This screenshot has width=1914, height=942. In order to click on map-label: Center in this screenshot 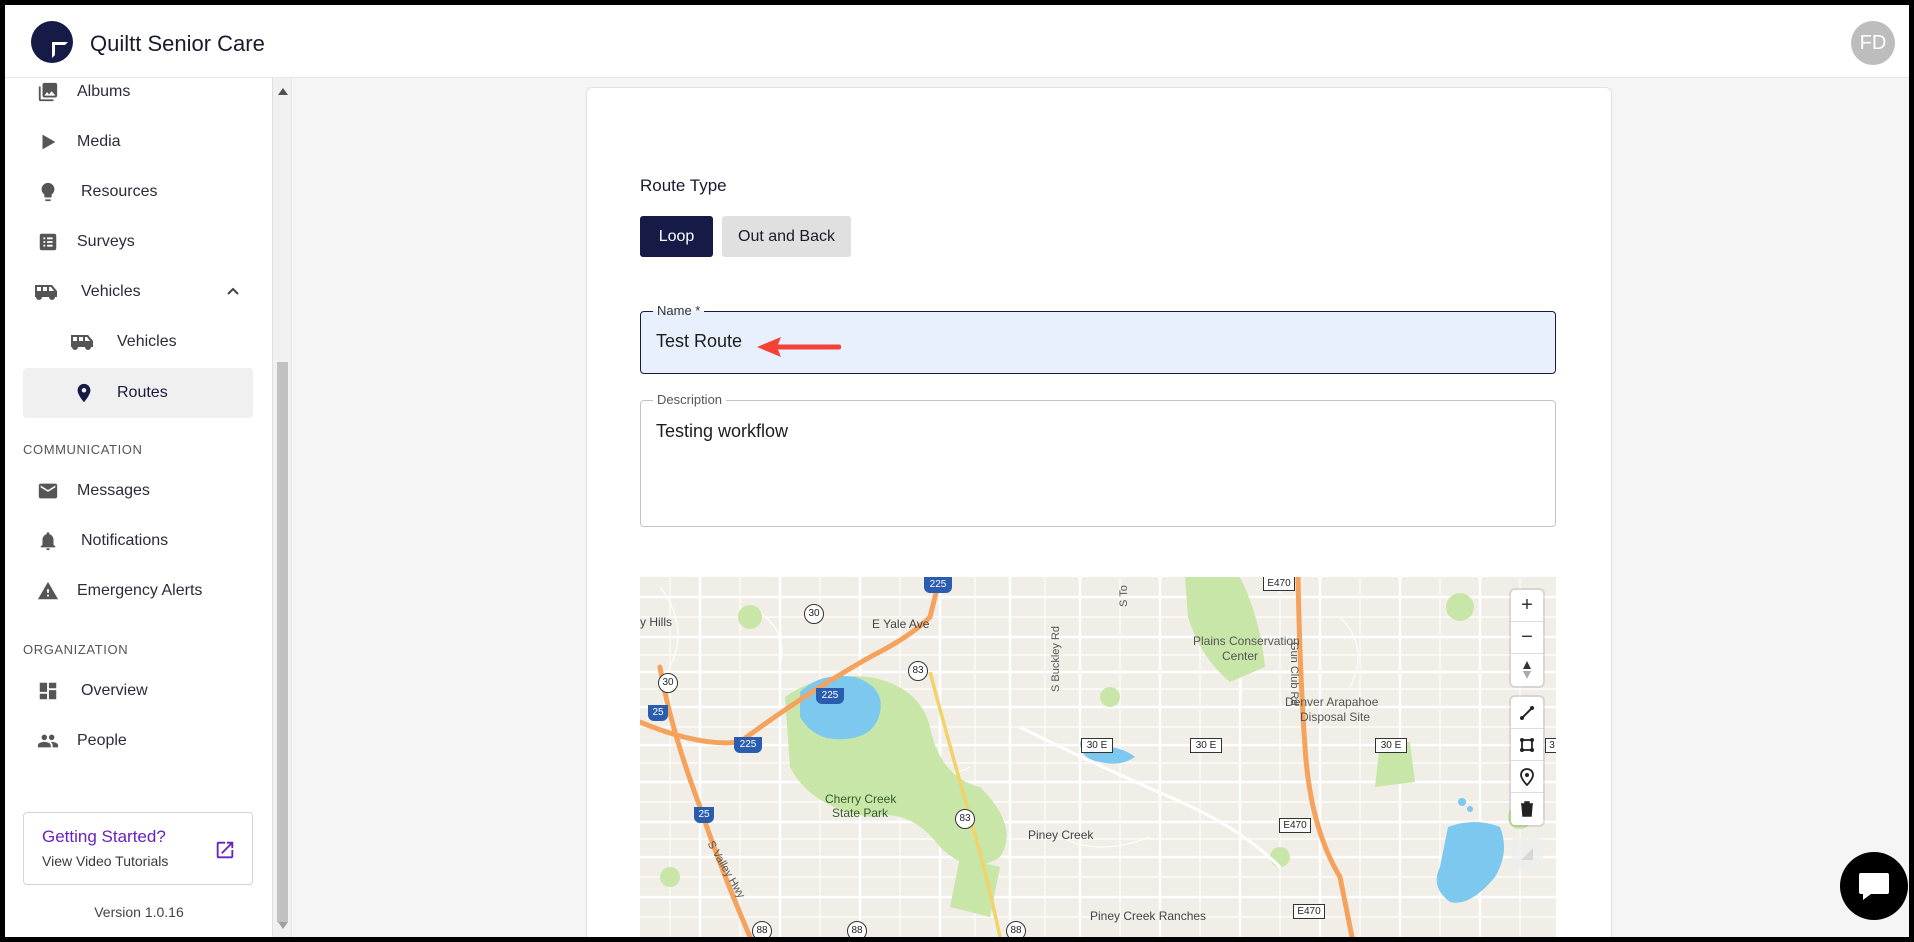, I will do `click(1240, 656)`.